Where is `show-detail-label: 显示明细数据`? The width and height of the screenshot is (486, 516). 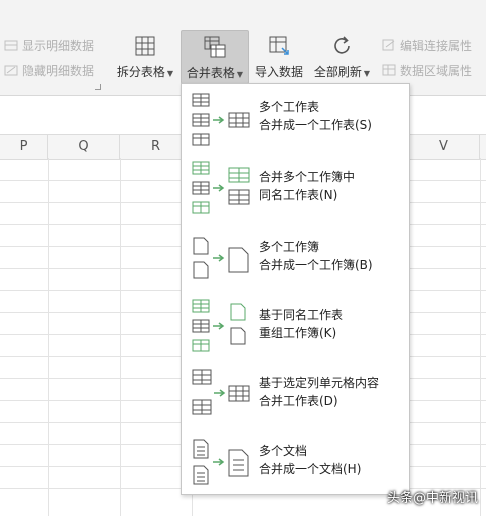
show-detail-label: 显示明细数据 is located at coordinates (58, 45).